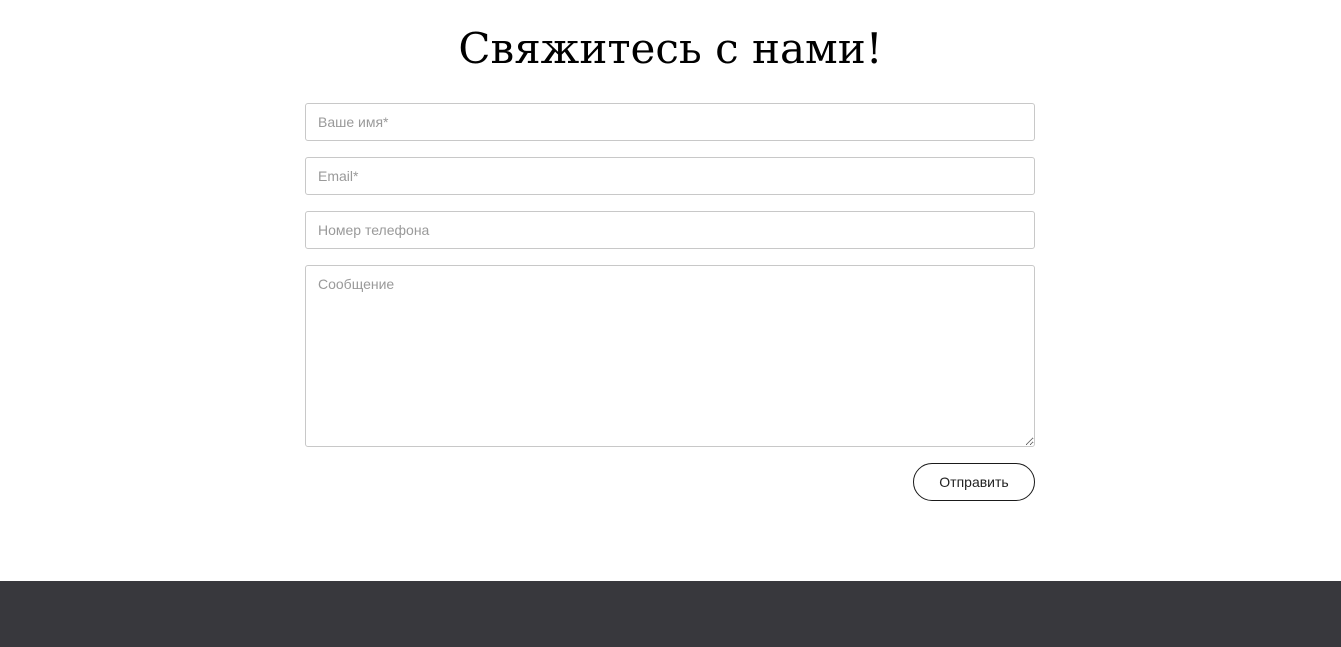 This screenshot has width=1341, height=647. What do you see at coordinates (670, 176) in the screenshot?
I see `email-input` at bounding box center [670, 176].